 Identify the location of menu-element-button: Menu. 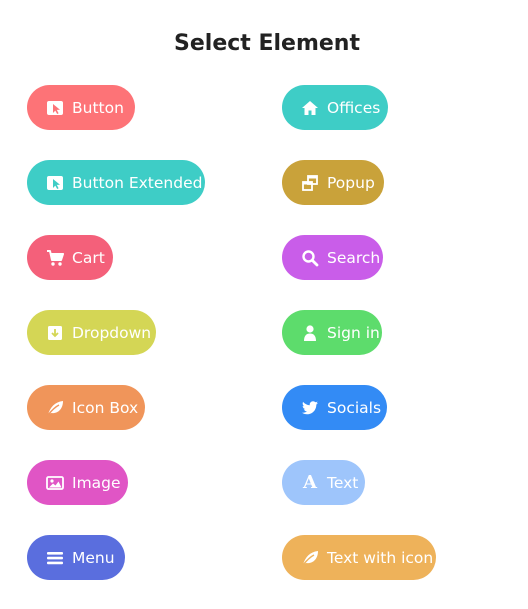
(76, 557).